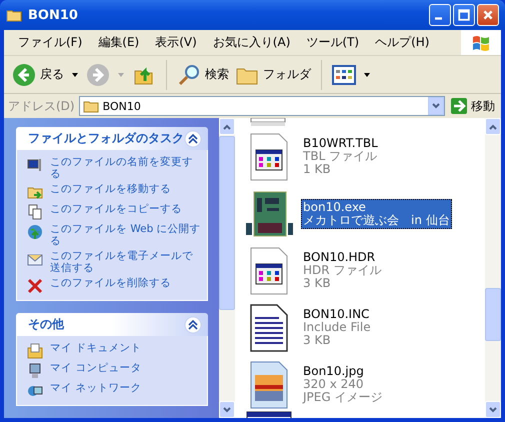 The width and height of the screenshot is (505, 422). Describe the element at coordinates (342, 397) in the screenshot. I see `file-detail: JPEG イメージ` at that location.